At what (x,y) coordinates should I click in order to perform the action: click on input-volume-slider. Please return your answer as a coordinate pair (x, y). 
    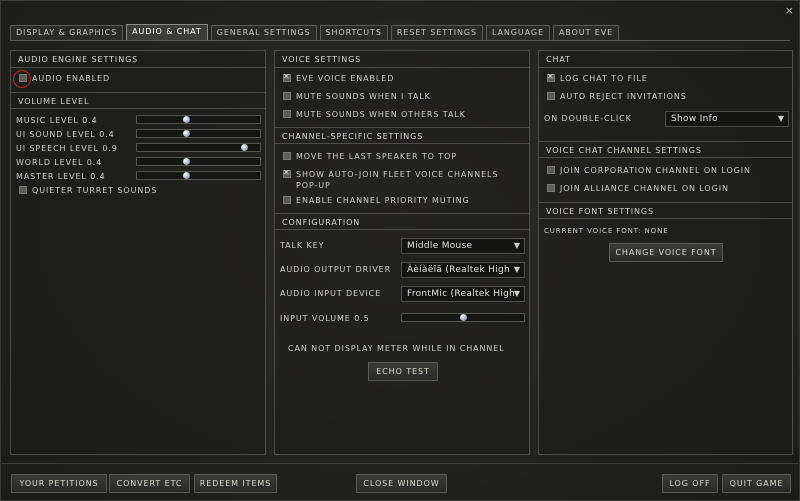
    Looking at the image, I should click on (463, 317).